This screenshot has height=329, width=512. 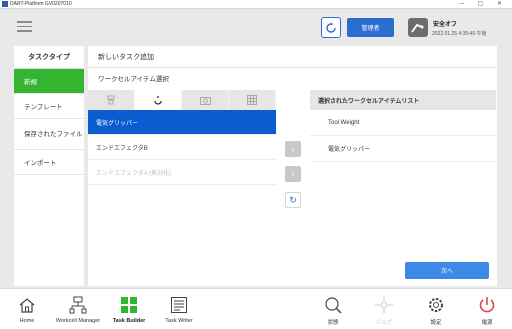 What do you see at coordinates (292, 57) in the screenshot?
I see `page-title: 新しいタスク追加` at bounding box center [292, 57].